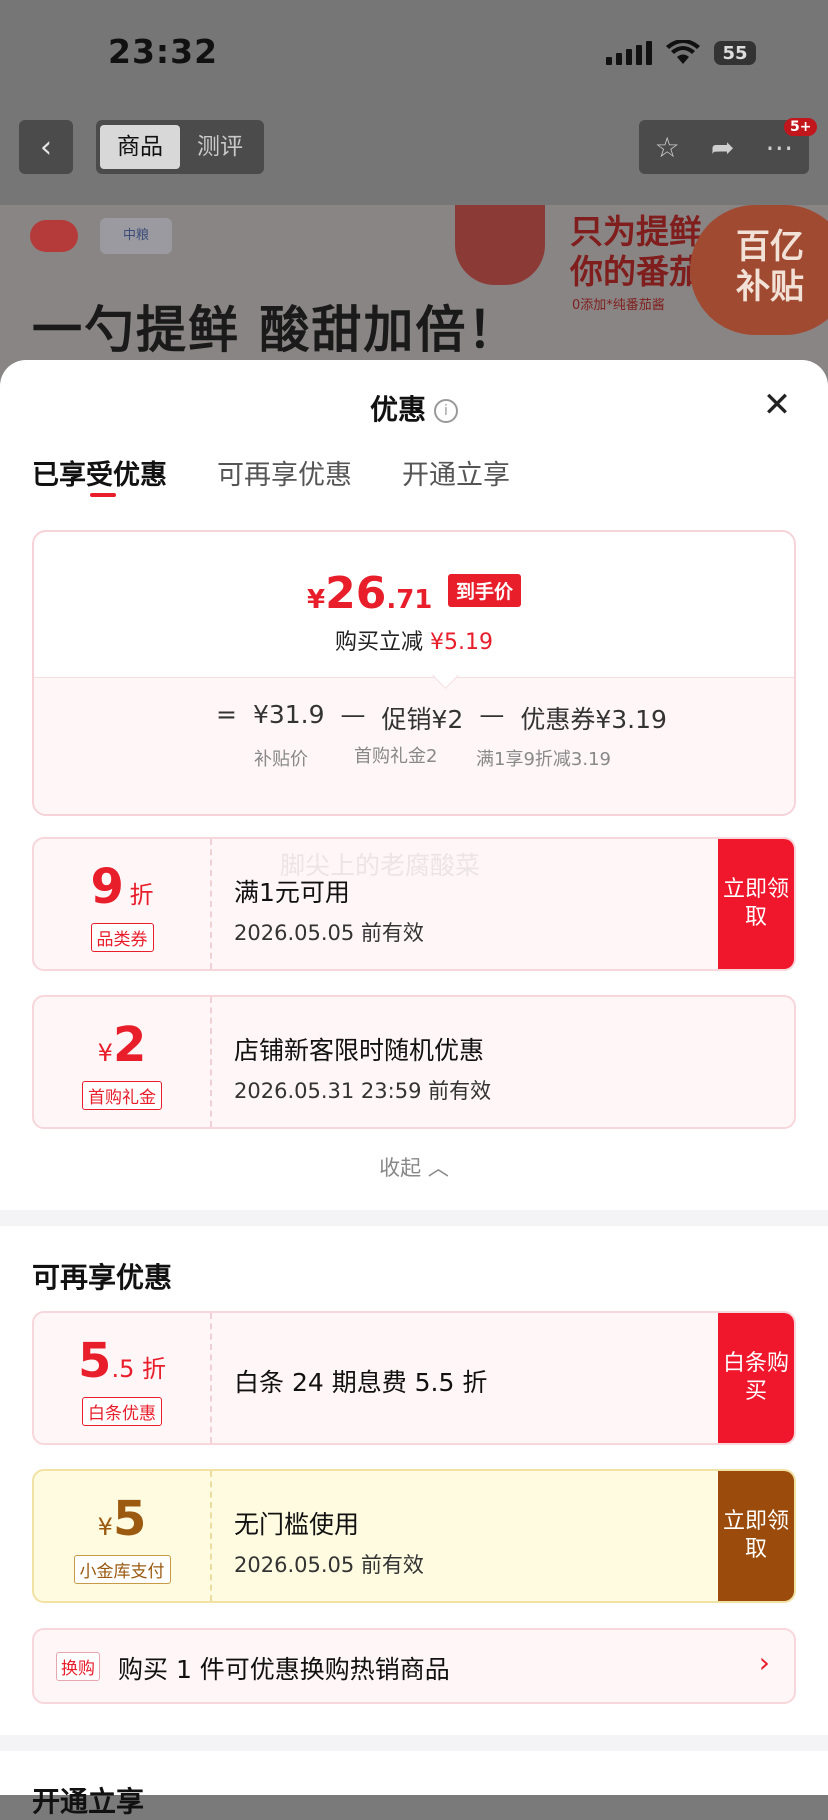  Describe the element at coordinates (764, 1662) in the screenshot. I see `chevron-right-icon: ›` at that location.